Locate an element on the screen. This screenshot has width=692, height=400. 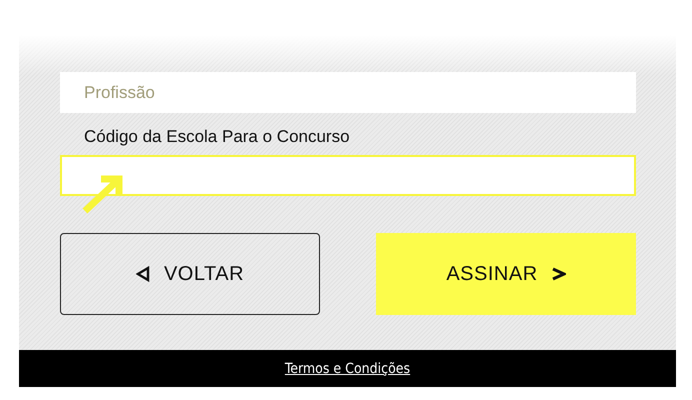
profession-field: Profissão is located at coordinates (348, 92).